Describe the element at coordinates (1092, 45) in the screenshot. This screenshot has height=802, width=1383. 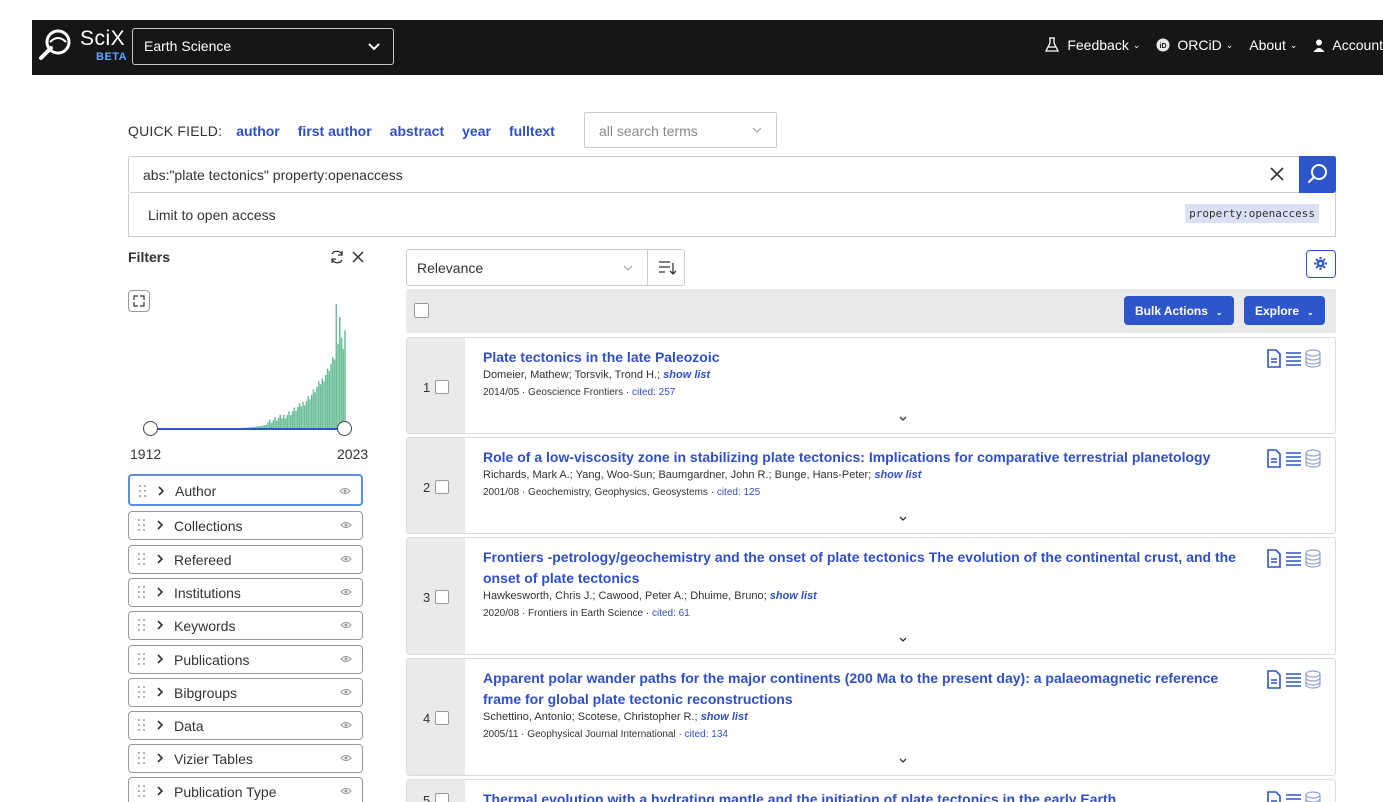
I see `nav-feedback: Feedback ⌄` at that location.